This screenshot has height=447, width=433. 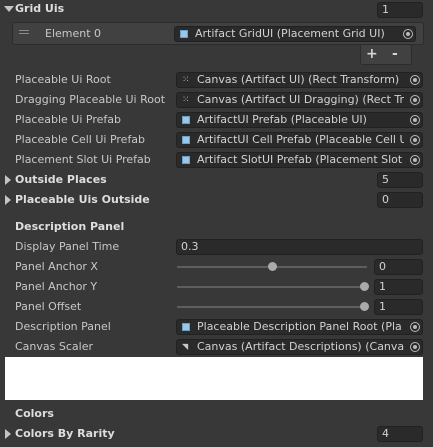 I want to click on panel-anchor-x-field: 0, so click(x=398, y=267).